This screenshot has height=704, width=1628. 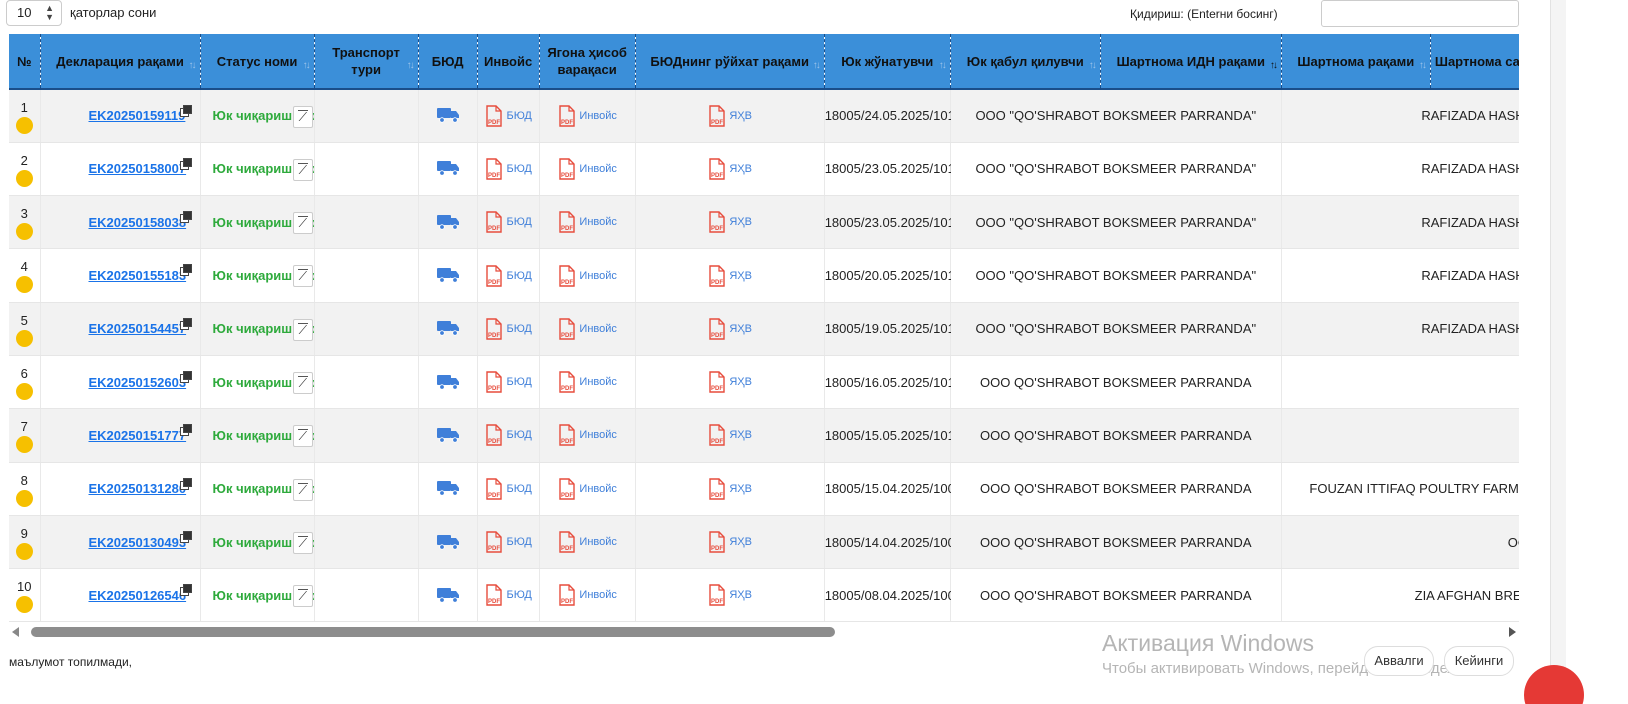 I want to click on declaration-link: EK20250126546, so click(x=120, y=595).